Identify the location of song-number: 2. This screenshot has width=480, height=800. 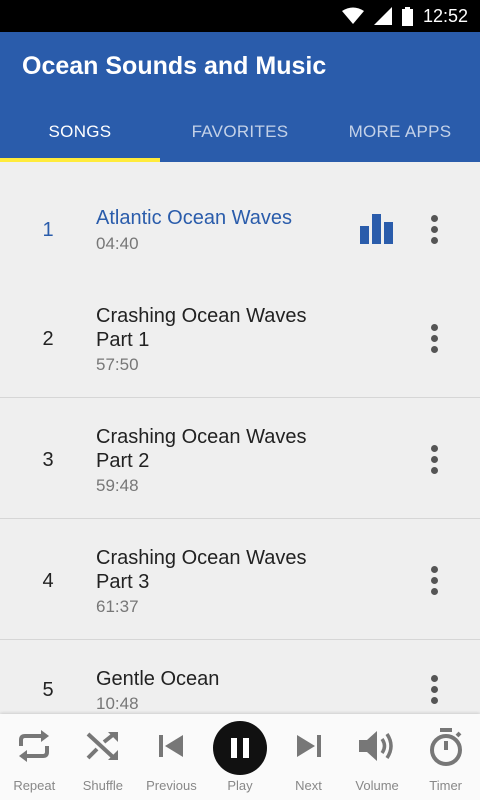
(48, 339).